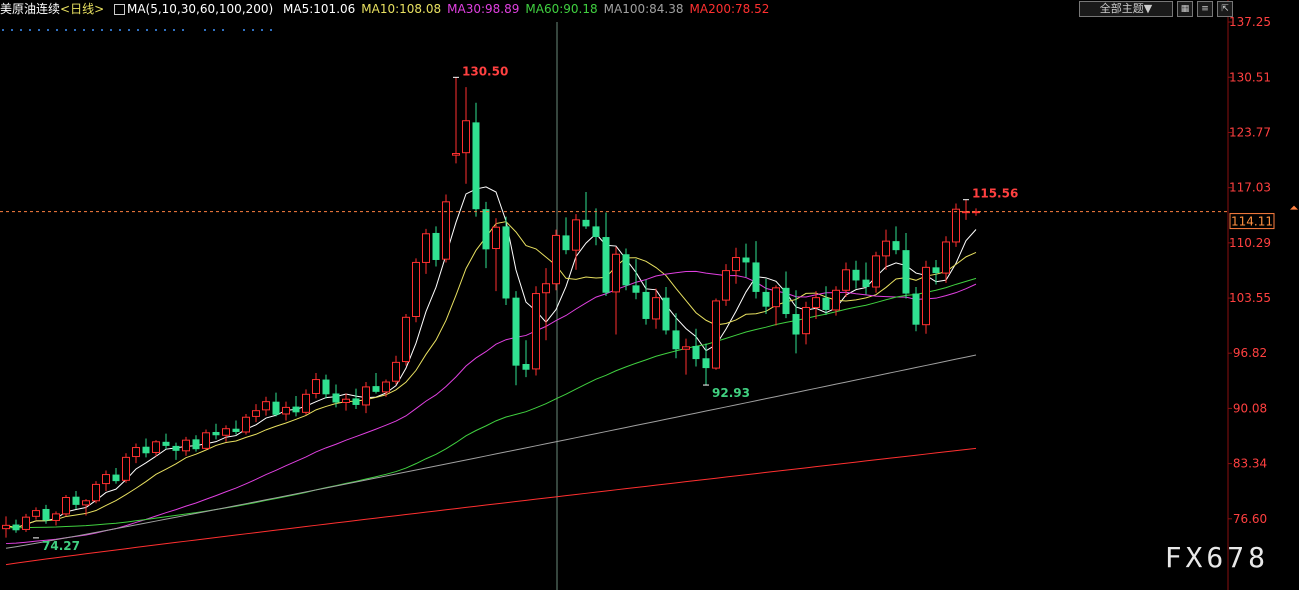 Image resolution: width=1299 pixels, height=590 pixels. Describe the element at coordinates (1252, 222) in the screenshot. I see `price-label: 114.11` at that location.